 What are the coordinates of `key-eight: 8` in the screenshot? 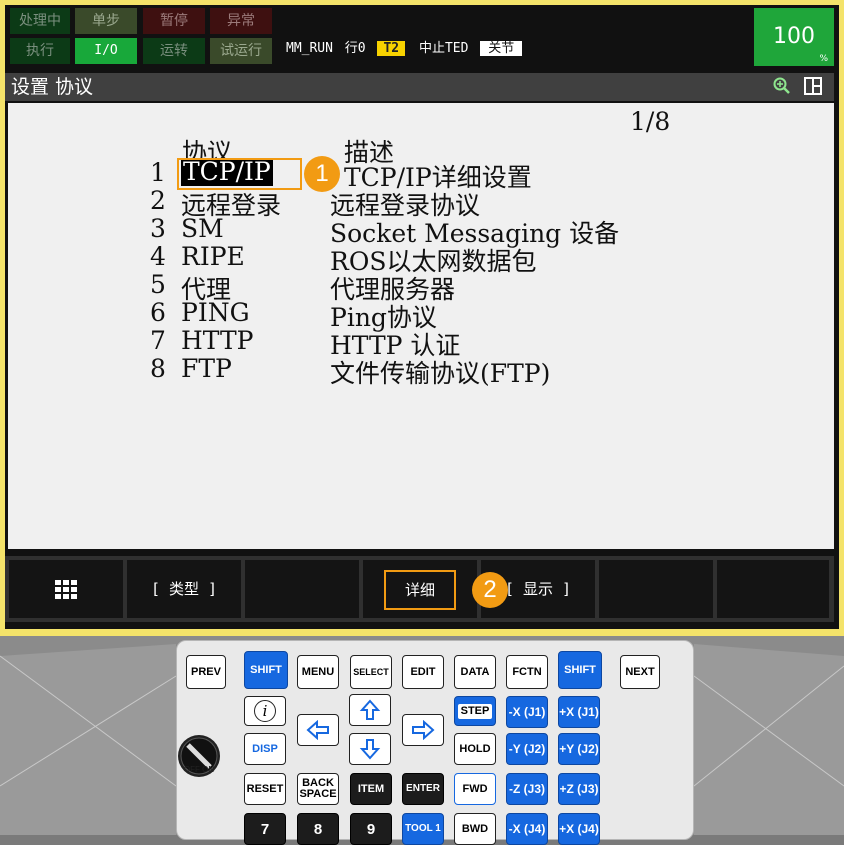 It's located at (318, 829).